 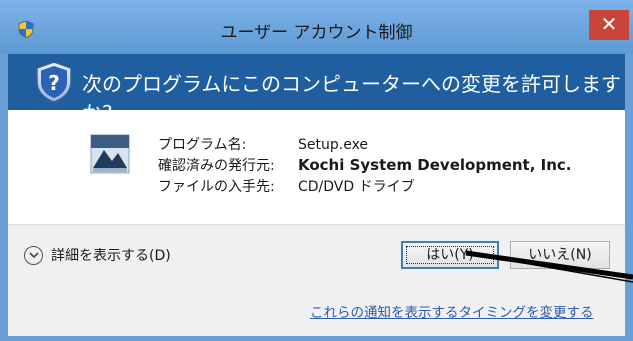 What do you see at coordinates (202, 145) in the screenshot?
I see `program-name-label: プログラム名:` at bounding box center [202, 145].